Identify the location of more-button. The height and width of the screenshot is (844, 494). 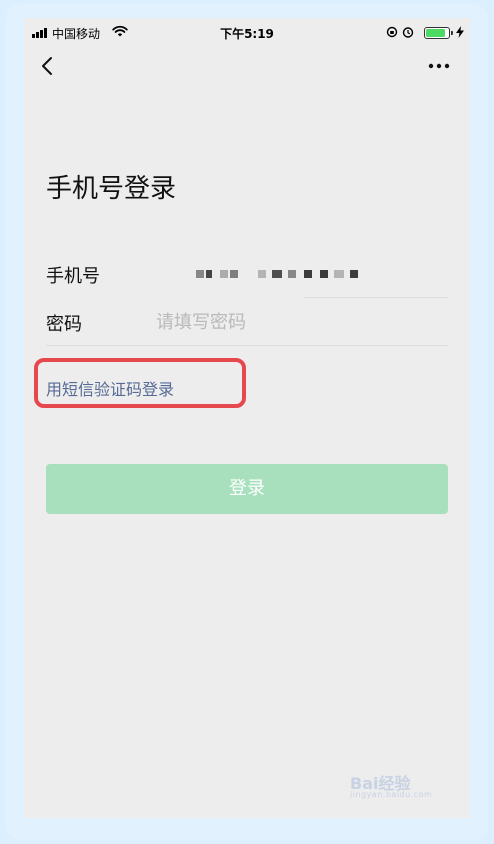
(439, 66).